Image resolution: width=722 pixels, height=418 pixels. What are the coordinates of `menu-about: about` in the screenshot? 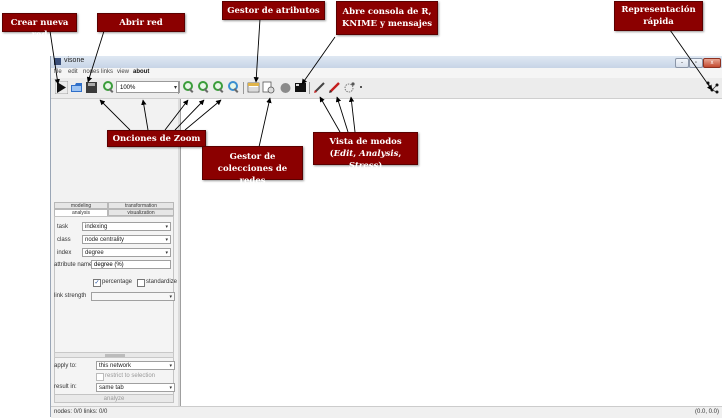 It's located at (141, 72).